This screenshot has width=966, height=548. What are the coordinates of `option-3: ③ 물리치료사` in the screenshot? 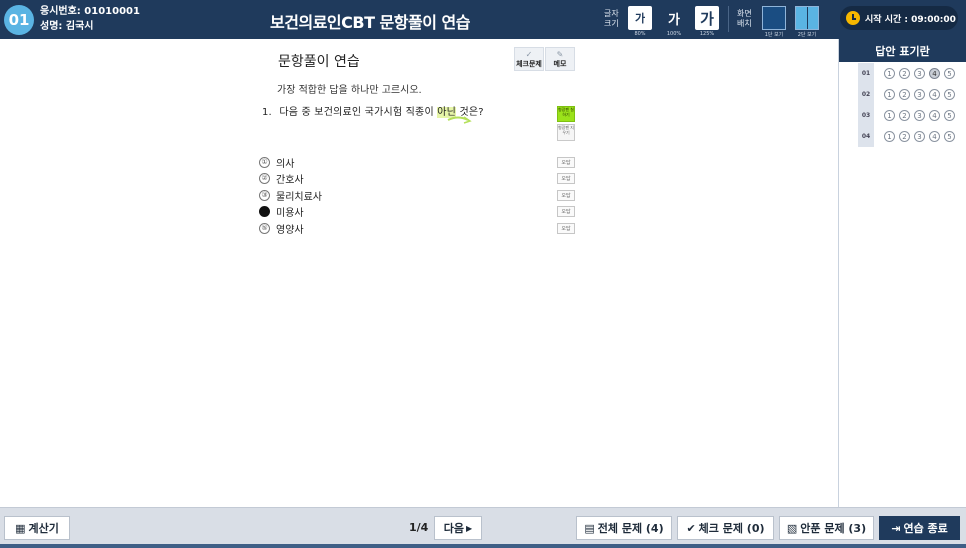 It's located at (290, 195).